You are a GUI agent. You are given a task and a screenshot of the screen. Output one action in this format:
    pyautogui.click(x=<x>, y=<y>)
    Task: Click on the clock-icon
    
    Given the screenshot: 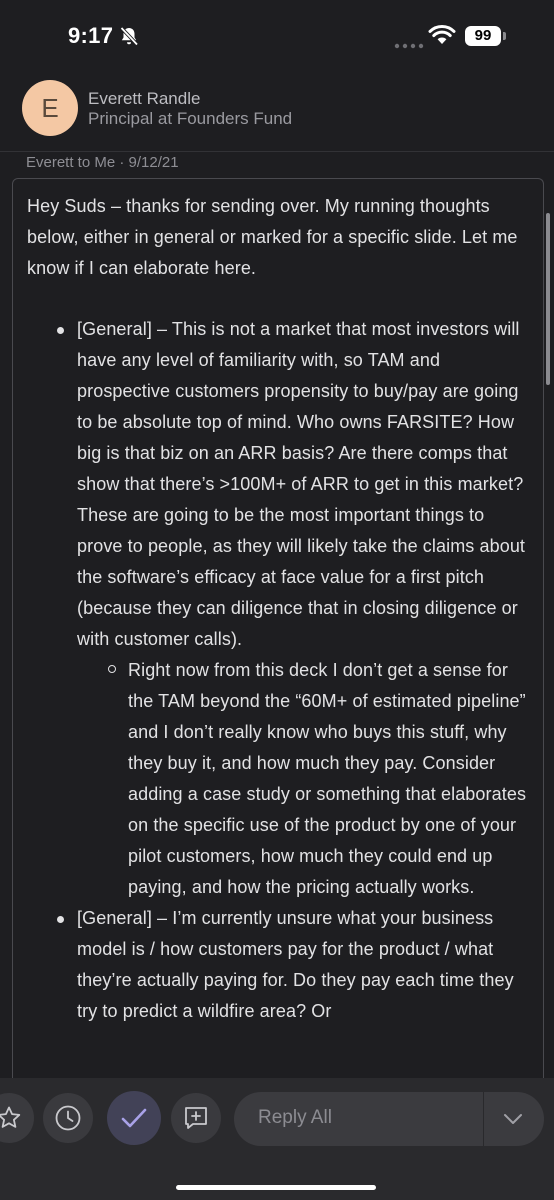 What is the action you would take?
    pyautogui.click(x=68, y=1118)
    